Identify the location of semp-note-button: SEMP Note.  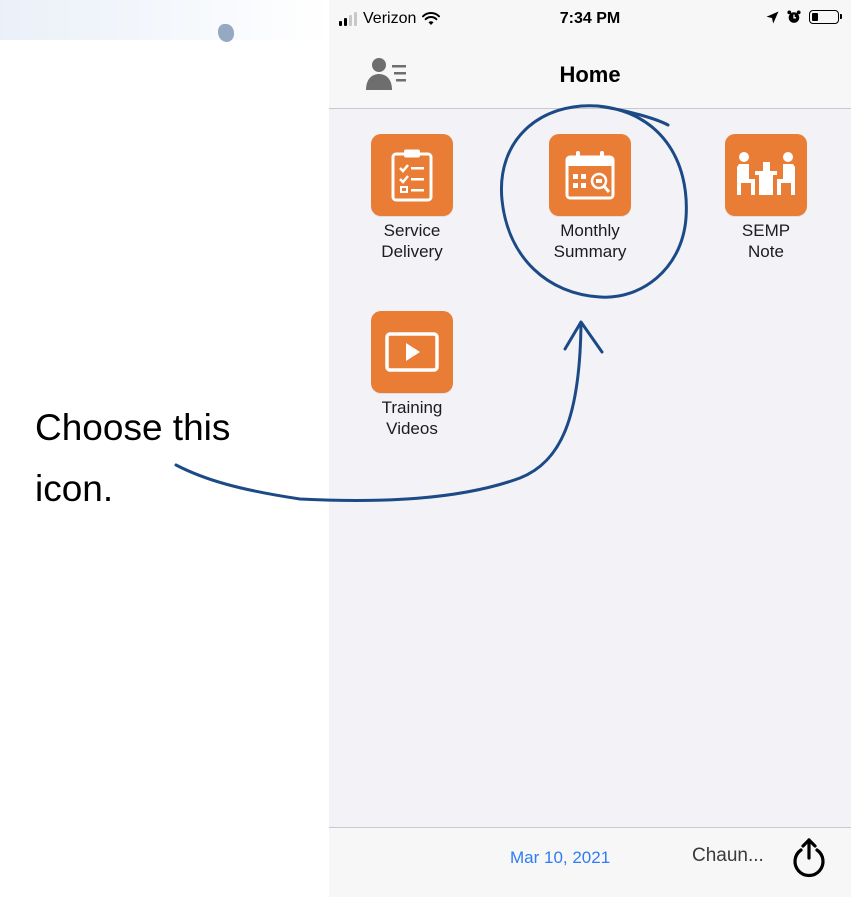
(766, 198).